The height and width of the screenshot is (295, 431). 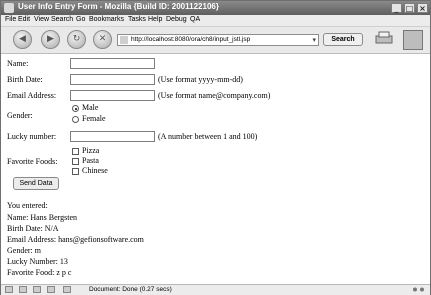 What do you see at coordinates (80, 19) in the screenshot?
I see `menu-go: Go` at bounding box center [80, 19].